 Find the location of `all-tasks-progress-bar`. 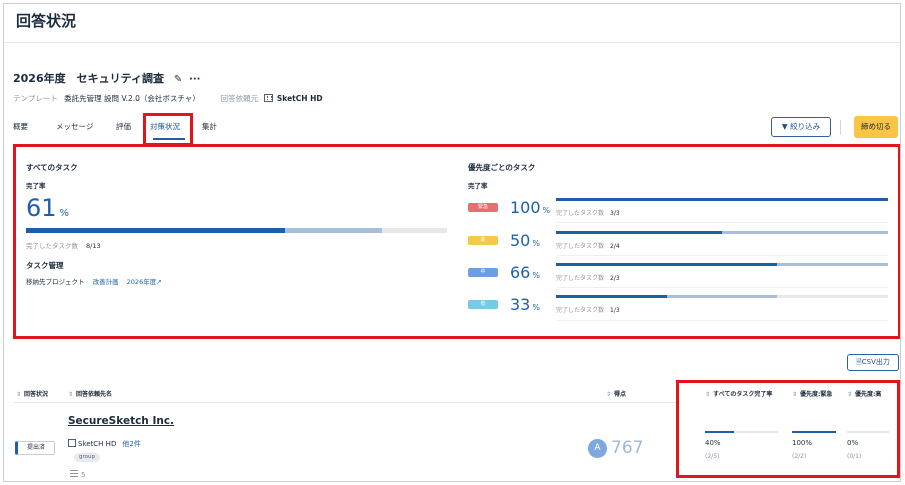

all-tasks-progress-bar is located at coordinates (236, 230).